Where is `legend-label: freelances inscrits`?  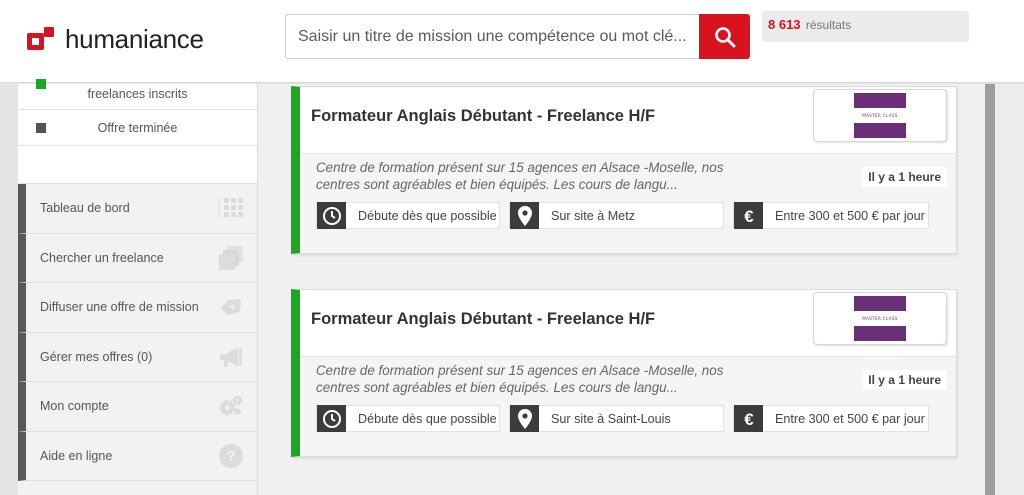 legend-label: freelances inscrits is located at coordinates (137, 94).